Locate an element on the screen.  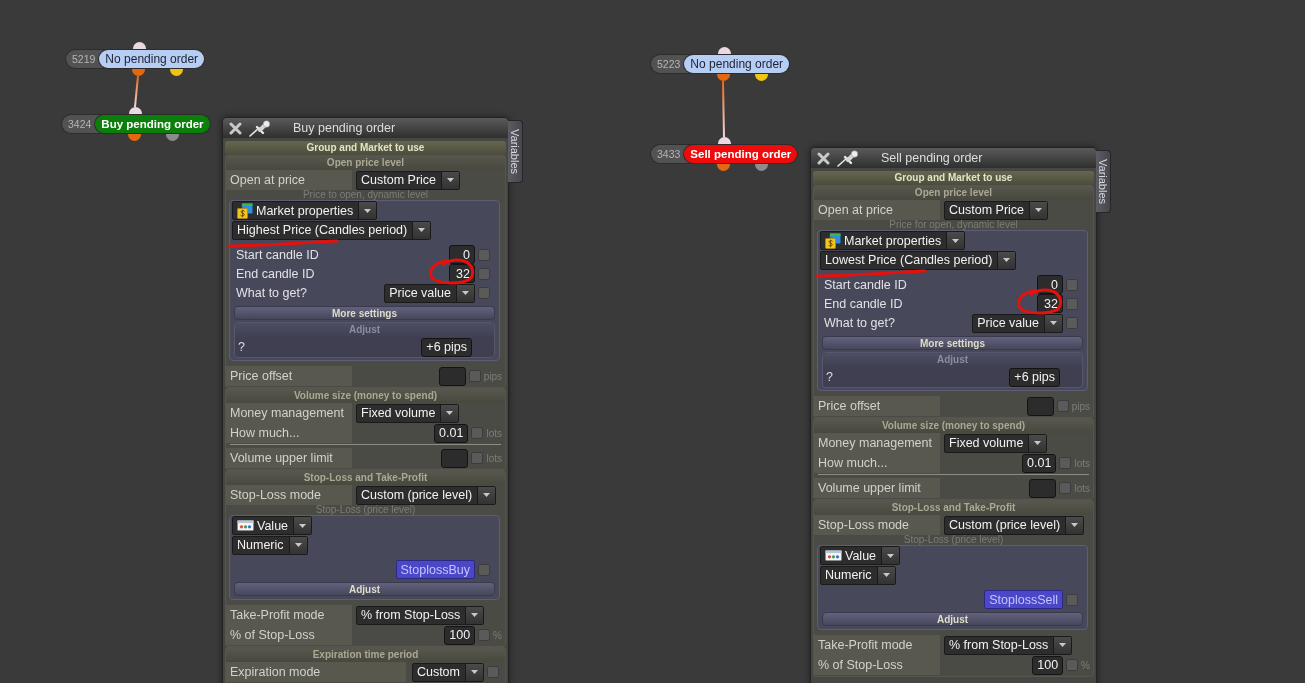
node-number: 3424 is located at coordinates (81, 124).